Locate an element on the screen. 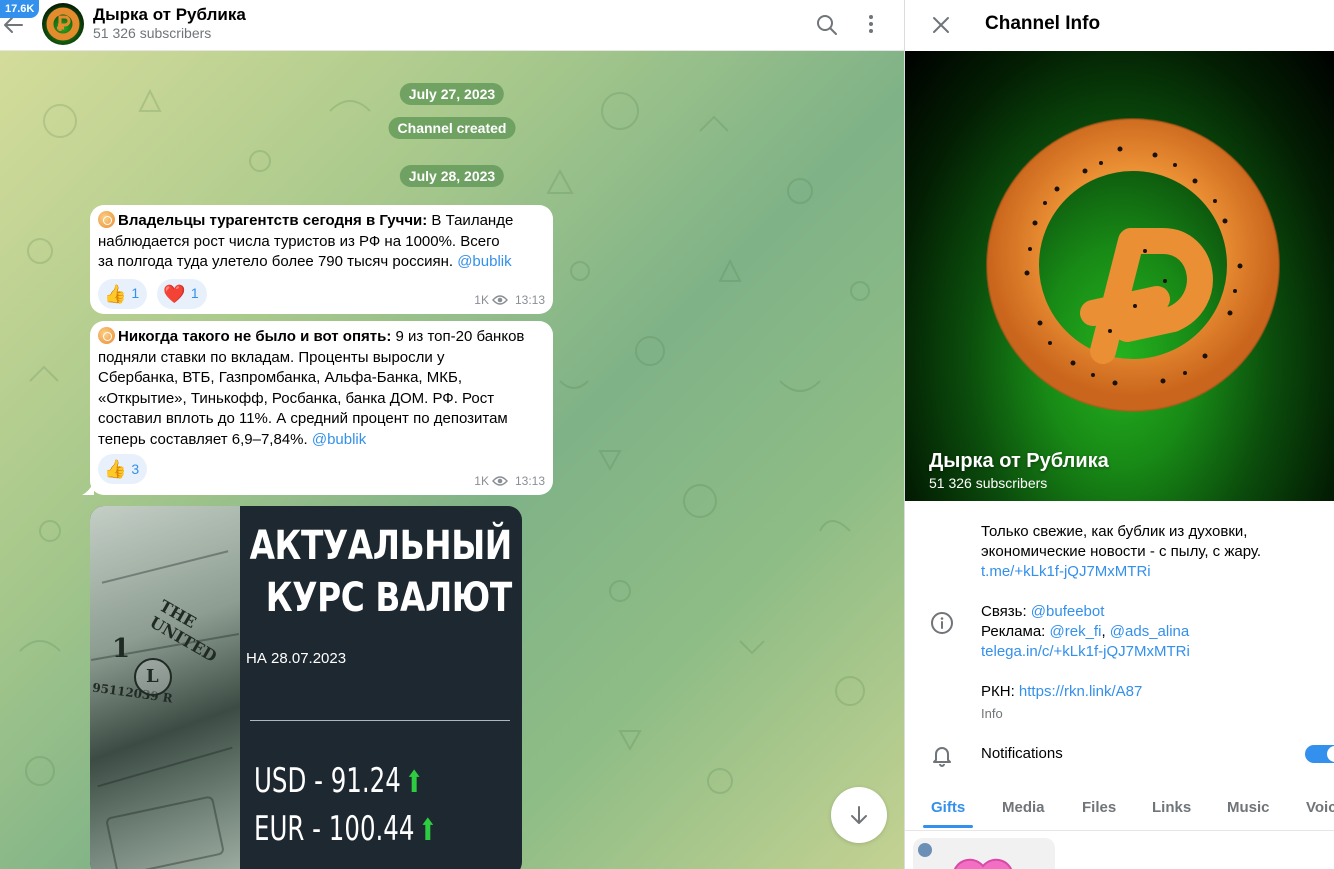 The image size is (1334, 869). date-separator: July 27, 2023 is located at coordinates (452, 94).